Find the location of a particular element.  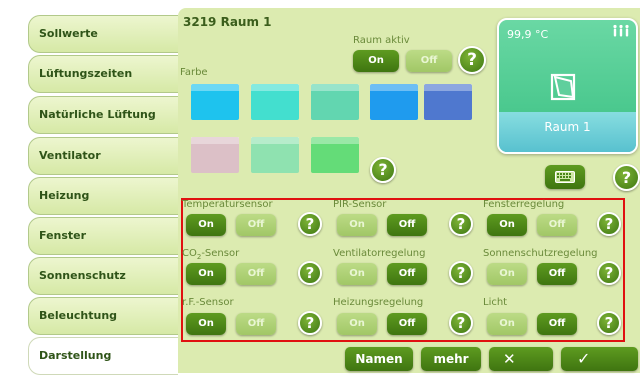

rf-sensor-label: r.F.-Sensor is located at coordinates (208, 302).